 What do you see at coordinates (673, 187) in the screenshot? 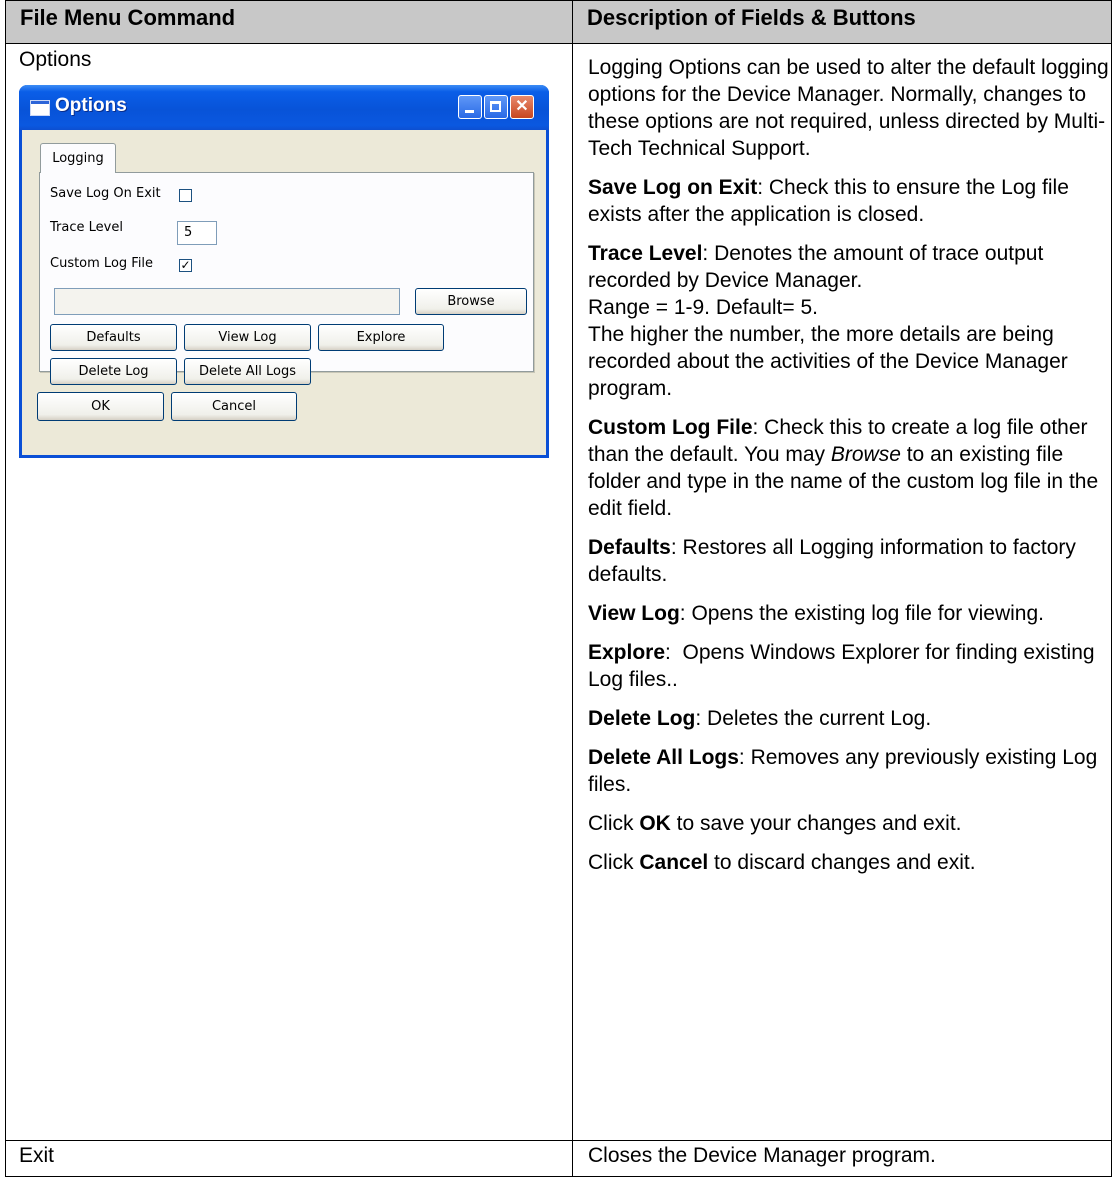
I see `save-log-term: Save Log on Exit` at bounding box center [673, 187].